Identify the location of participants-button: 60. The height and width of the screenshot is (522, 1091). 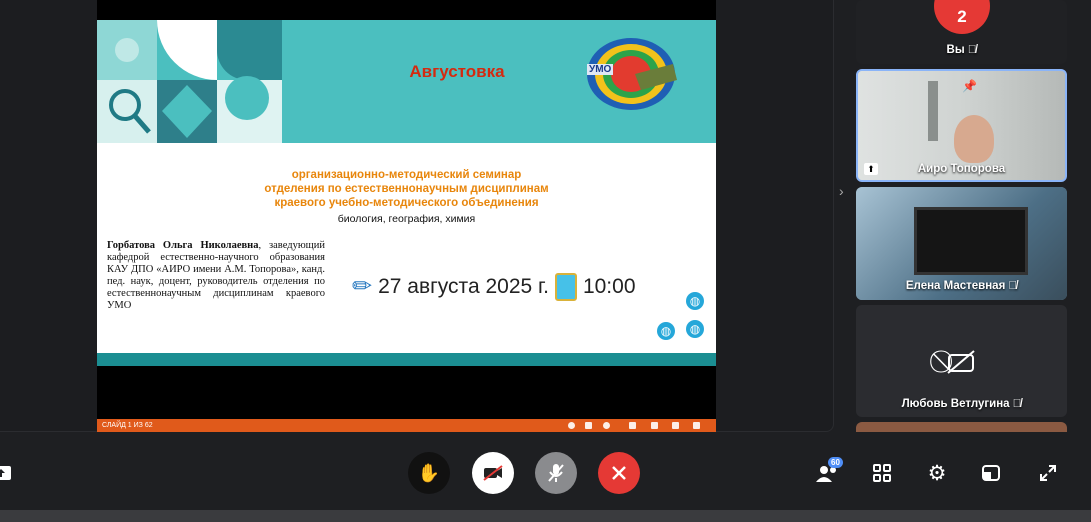
(827, 472).